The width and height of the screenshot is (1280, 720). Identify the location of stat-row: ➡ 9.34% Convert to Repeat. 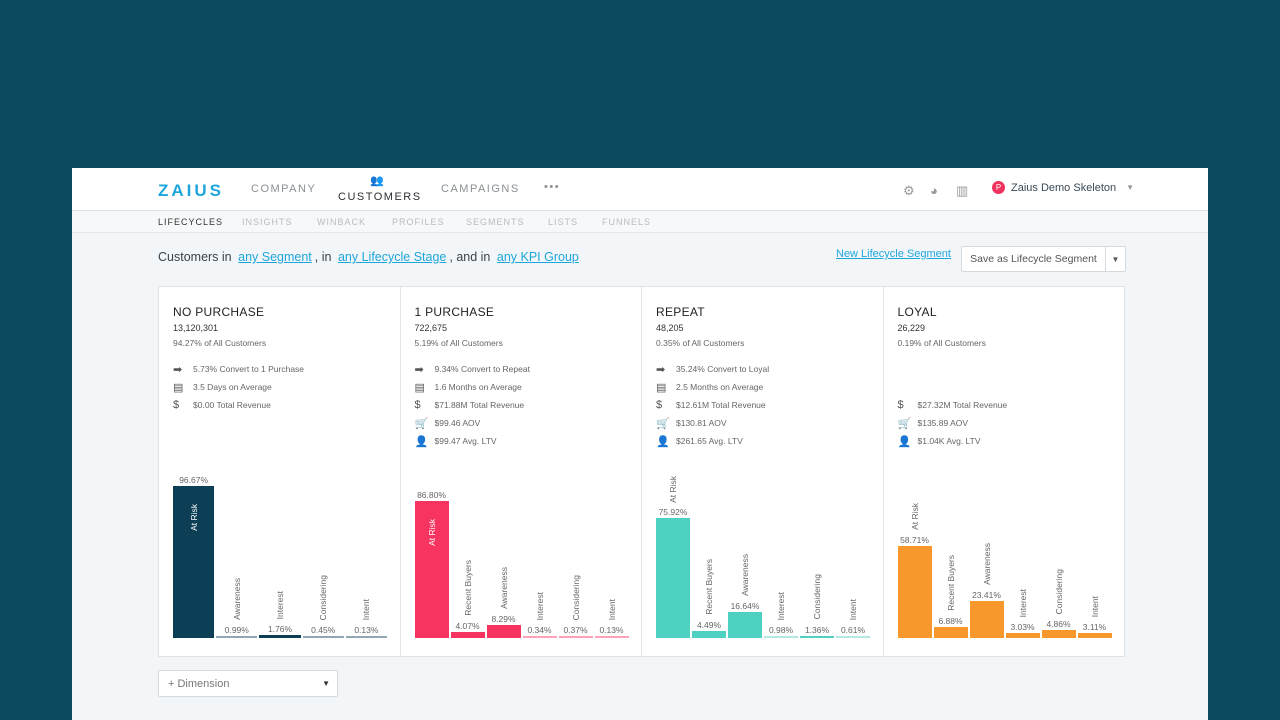
(521, 369).